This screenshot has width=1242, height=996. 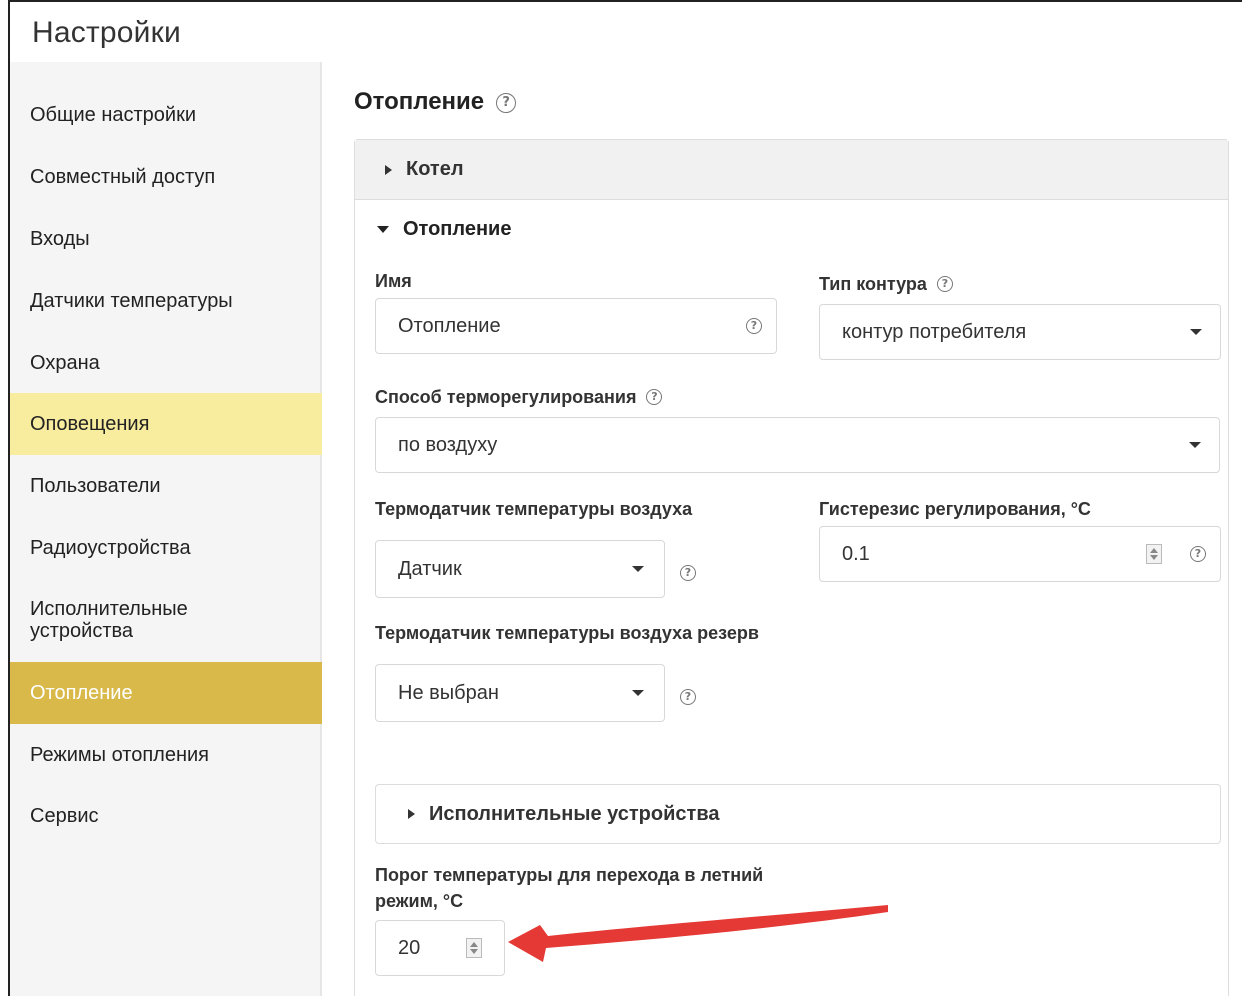 What do you see at coordinates (166, 301) in the screenshot?
I see `sidebar-item-temperature-sensors: Датчики температуры` at bounding box center [166, 301].